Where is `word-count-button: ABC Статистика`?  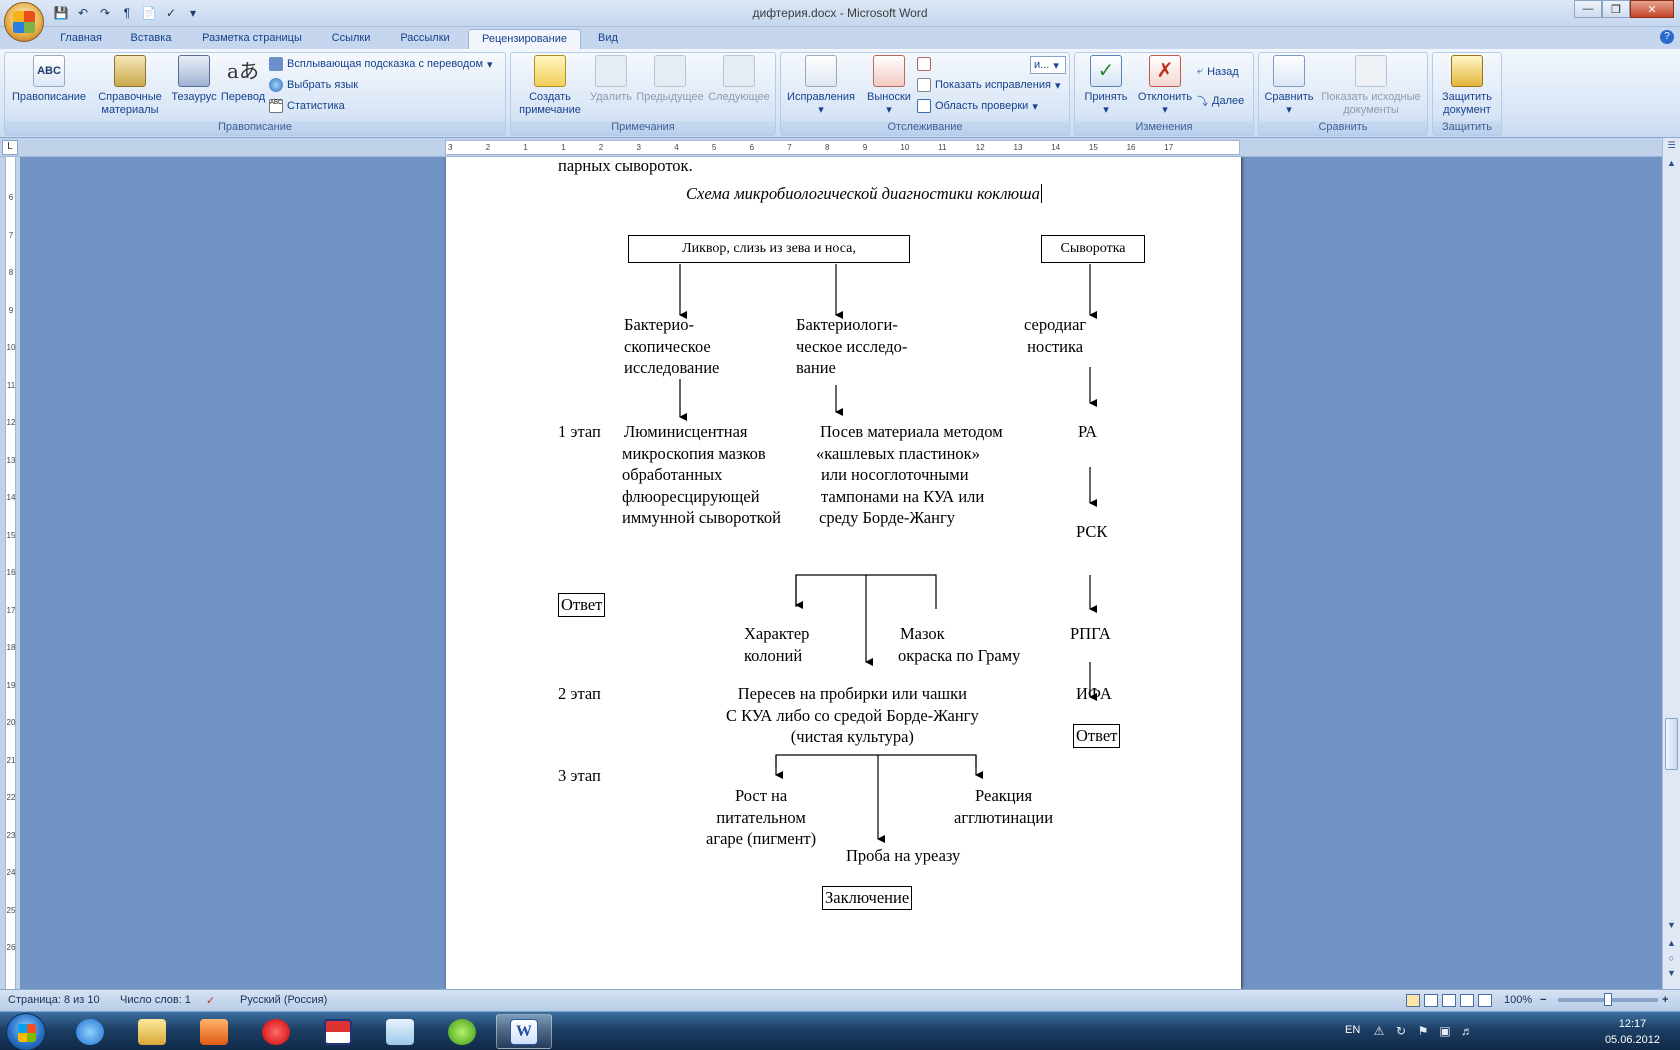 word-count-button: ABC Статистика is located at coordinates (307, 106).